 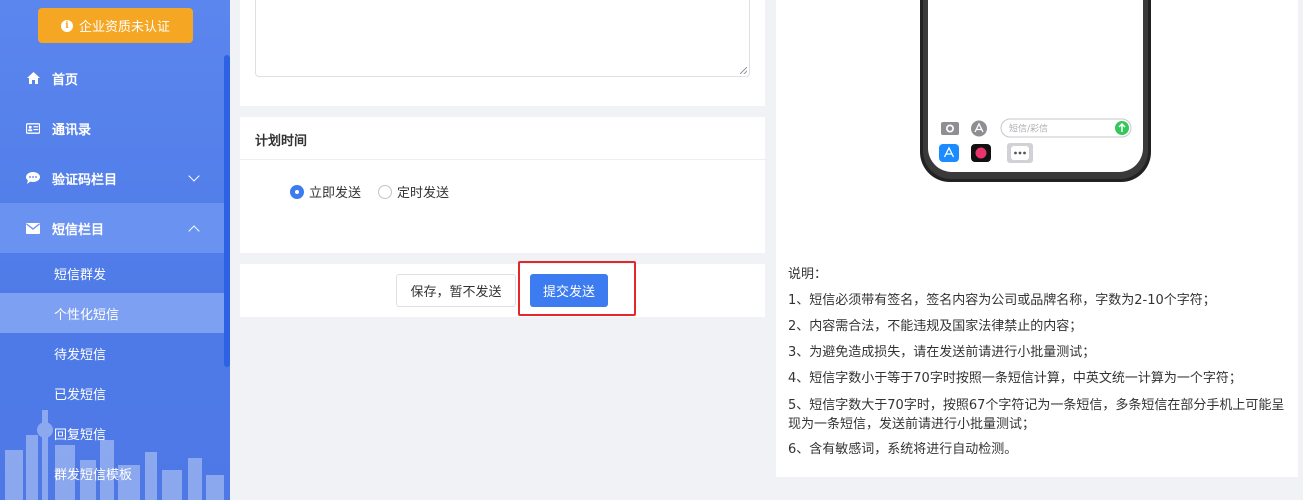 What do you see at coordinates (33, 78) in the screenshot?
I see `home-icon` at bounding box center [33, 78].